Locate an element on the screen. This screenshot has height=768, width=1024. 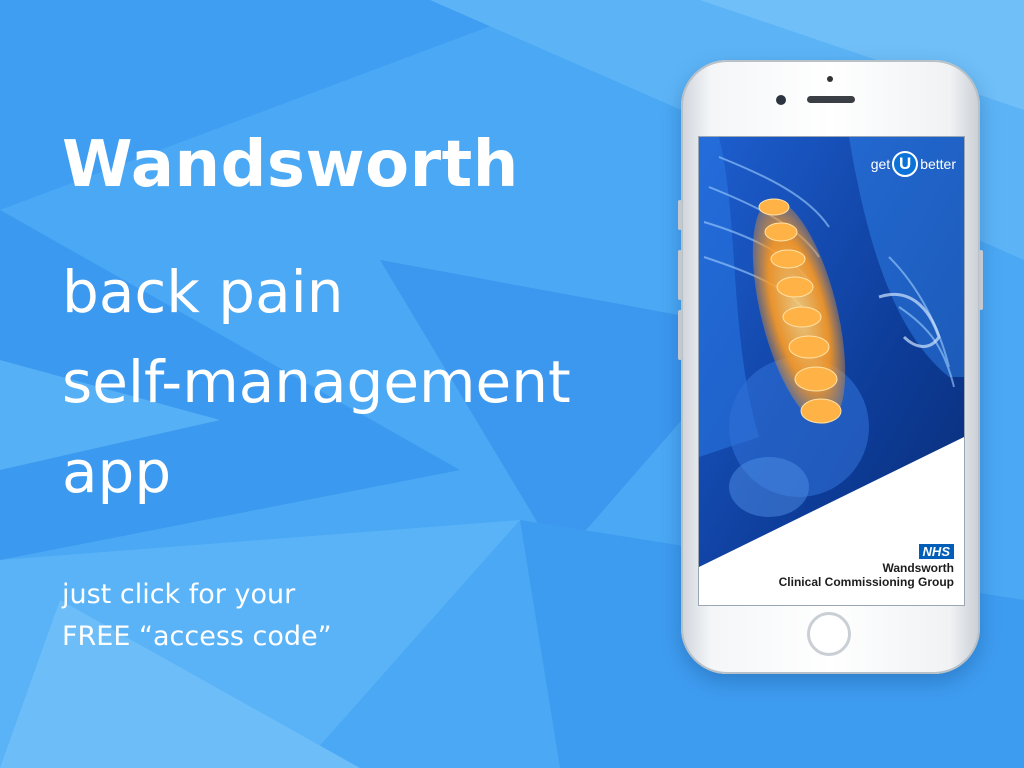
logo-get-text: get is located at coordinates (880, 164).